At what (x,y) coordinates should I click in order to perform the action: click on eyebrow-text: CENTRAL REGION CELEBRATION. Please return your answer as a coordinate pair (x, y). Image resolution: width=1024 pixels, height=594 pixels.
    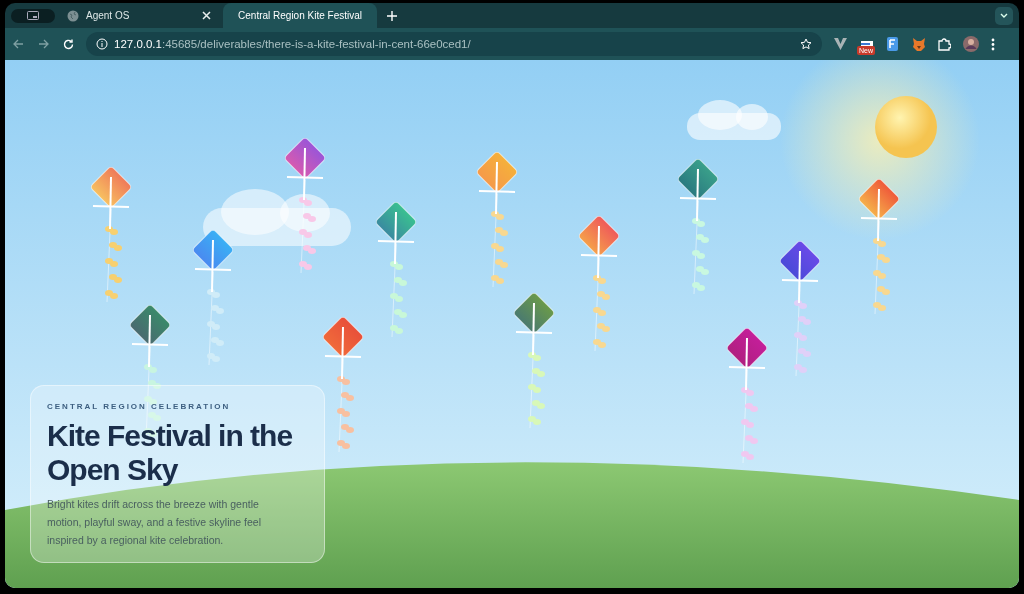
    Looking at the image, I should click on (139, 406).